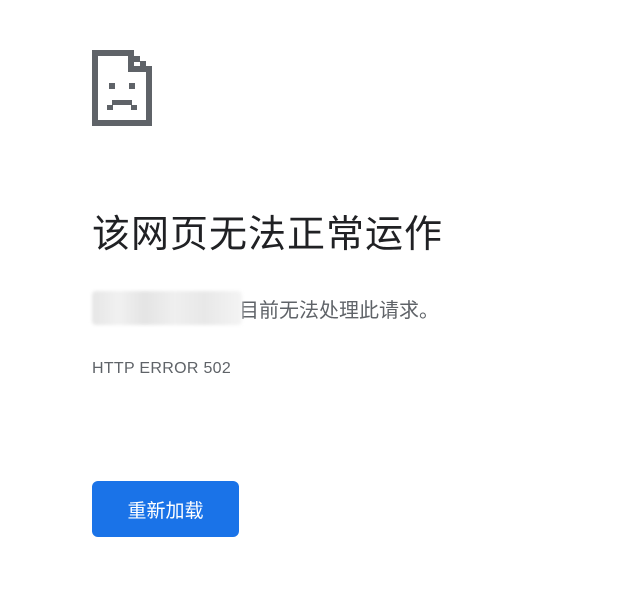  What do you see at coordinates (167, 308) in the screenshot?
I see `blurred-hostname` at bounding box center [167, 308].